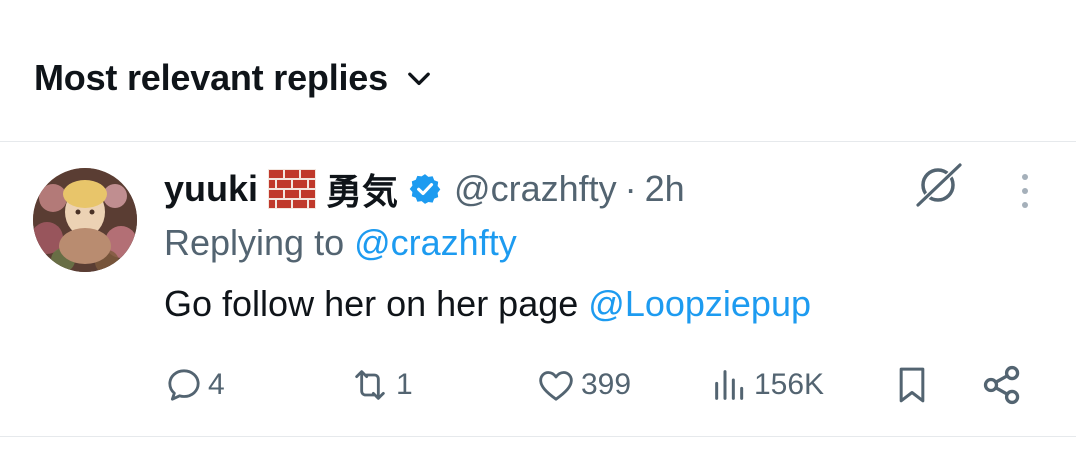 The height and width of the screenshot is (453, 1076). I want to click on reply-icon, so click(184, 385).